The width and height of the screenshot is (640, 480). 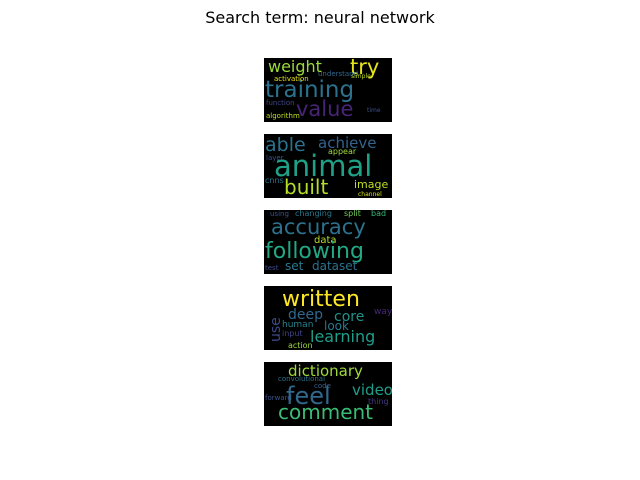 I want to click on cloud-word: algorithm, so click(x=283, y=116).